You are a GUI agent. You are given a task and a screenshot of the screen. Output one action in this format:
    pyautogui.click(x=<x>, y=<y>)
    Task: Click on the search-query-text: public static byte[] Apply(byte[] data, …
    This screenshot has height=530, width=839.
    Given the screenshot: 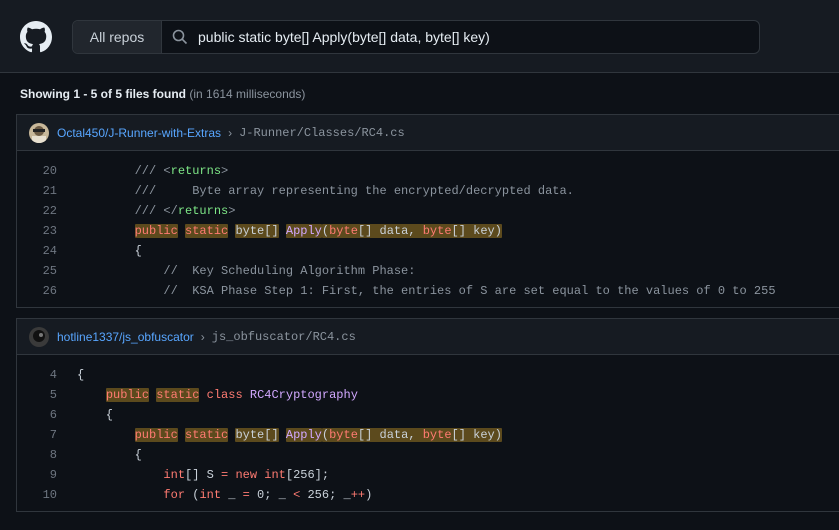 What is the action you would take?
    pyautogui.click(x=344, y=37)
    